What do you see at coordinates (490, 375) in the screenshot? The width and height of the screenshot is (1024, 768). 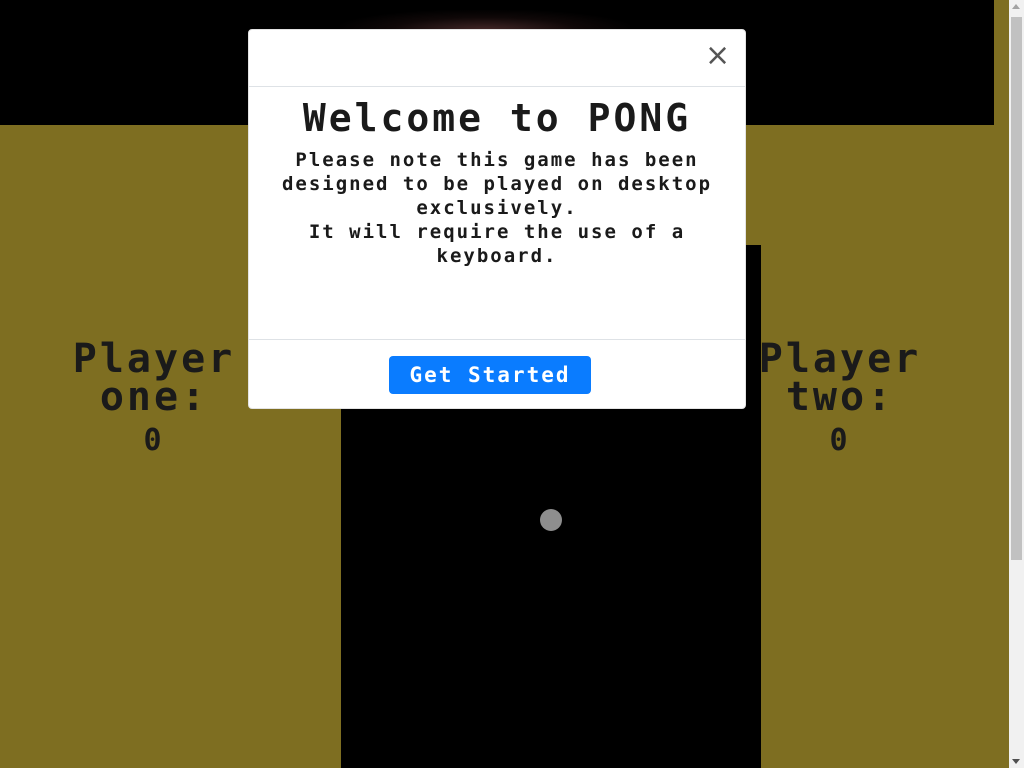 I see `get-started-button: Get Started` at bounding box center [490, 375].